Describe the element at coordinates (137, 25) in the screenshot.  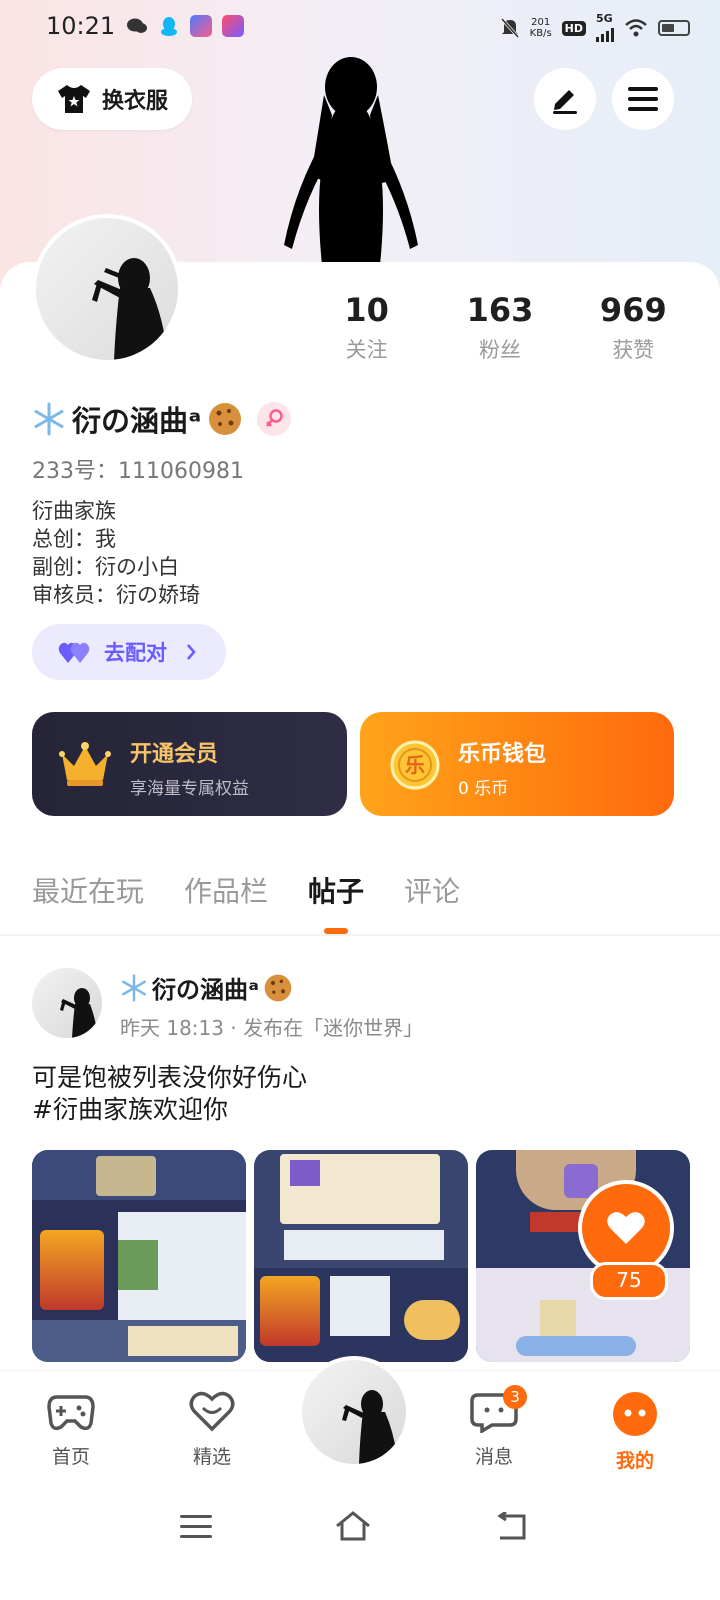
I see `wechat-icon` at that location.